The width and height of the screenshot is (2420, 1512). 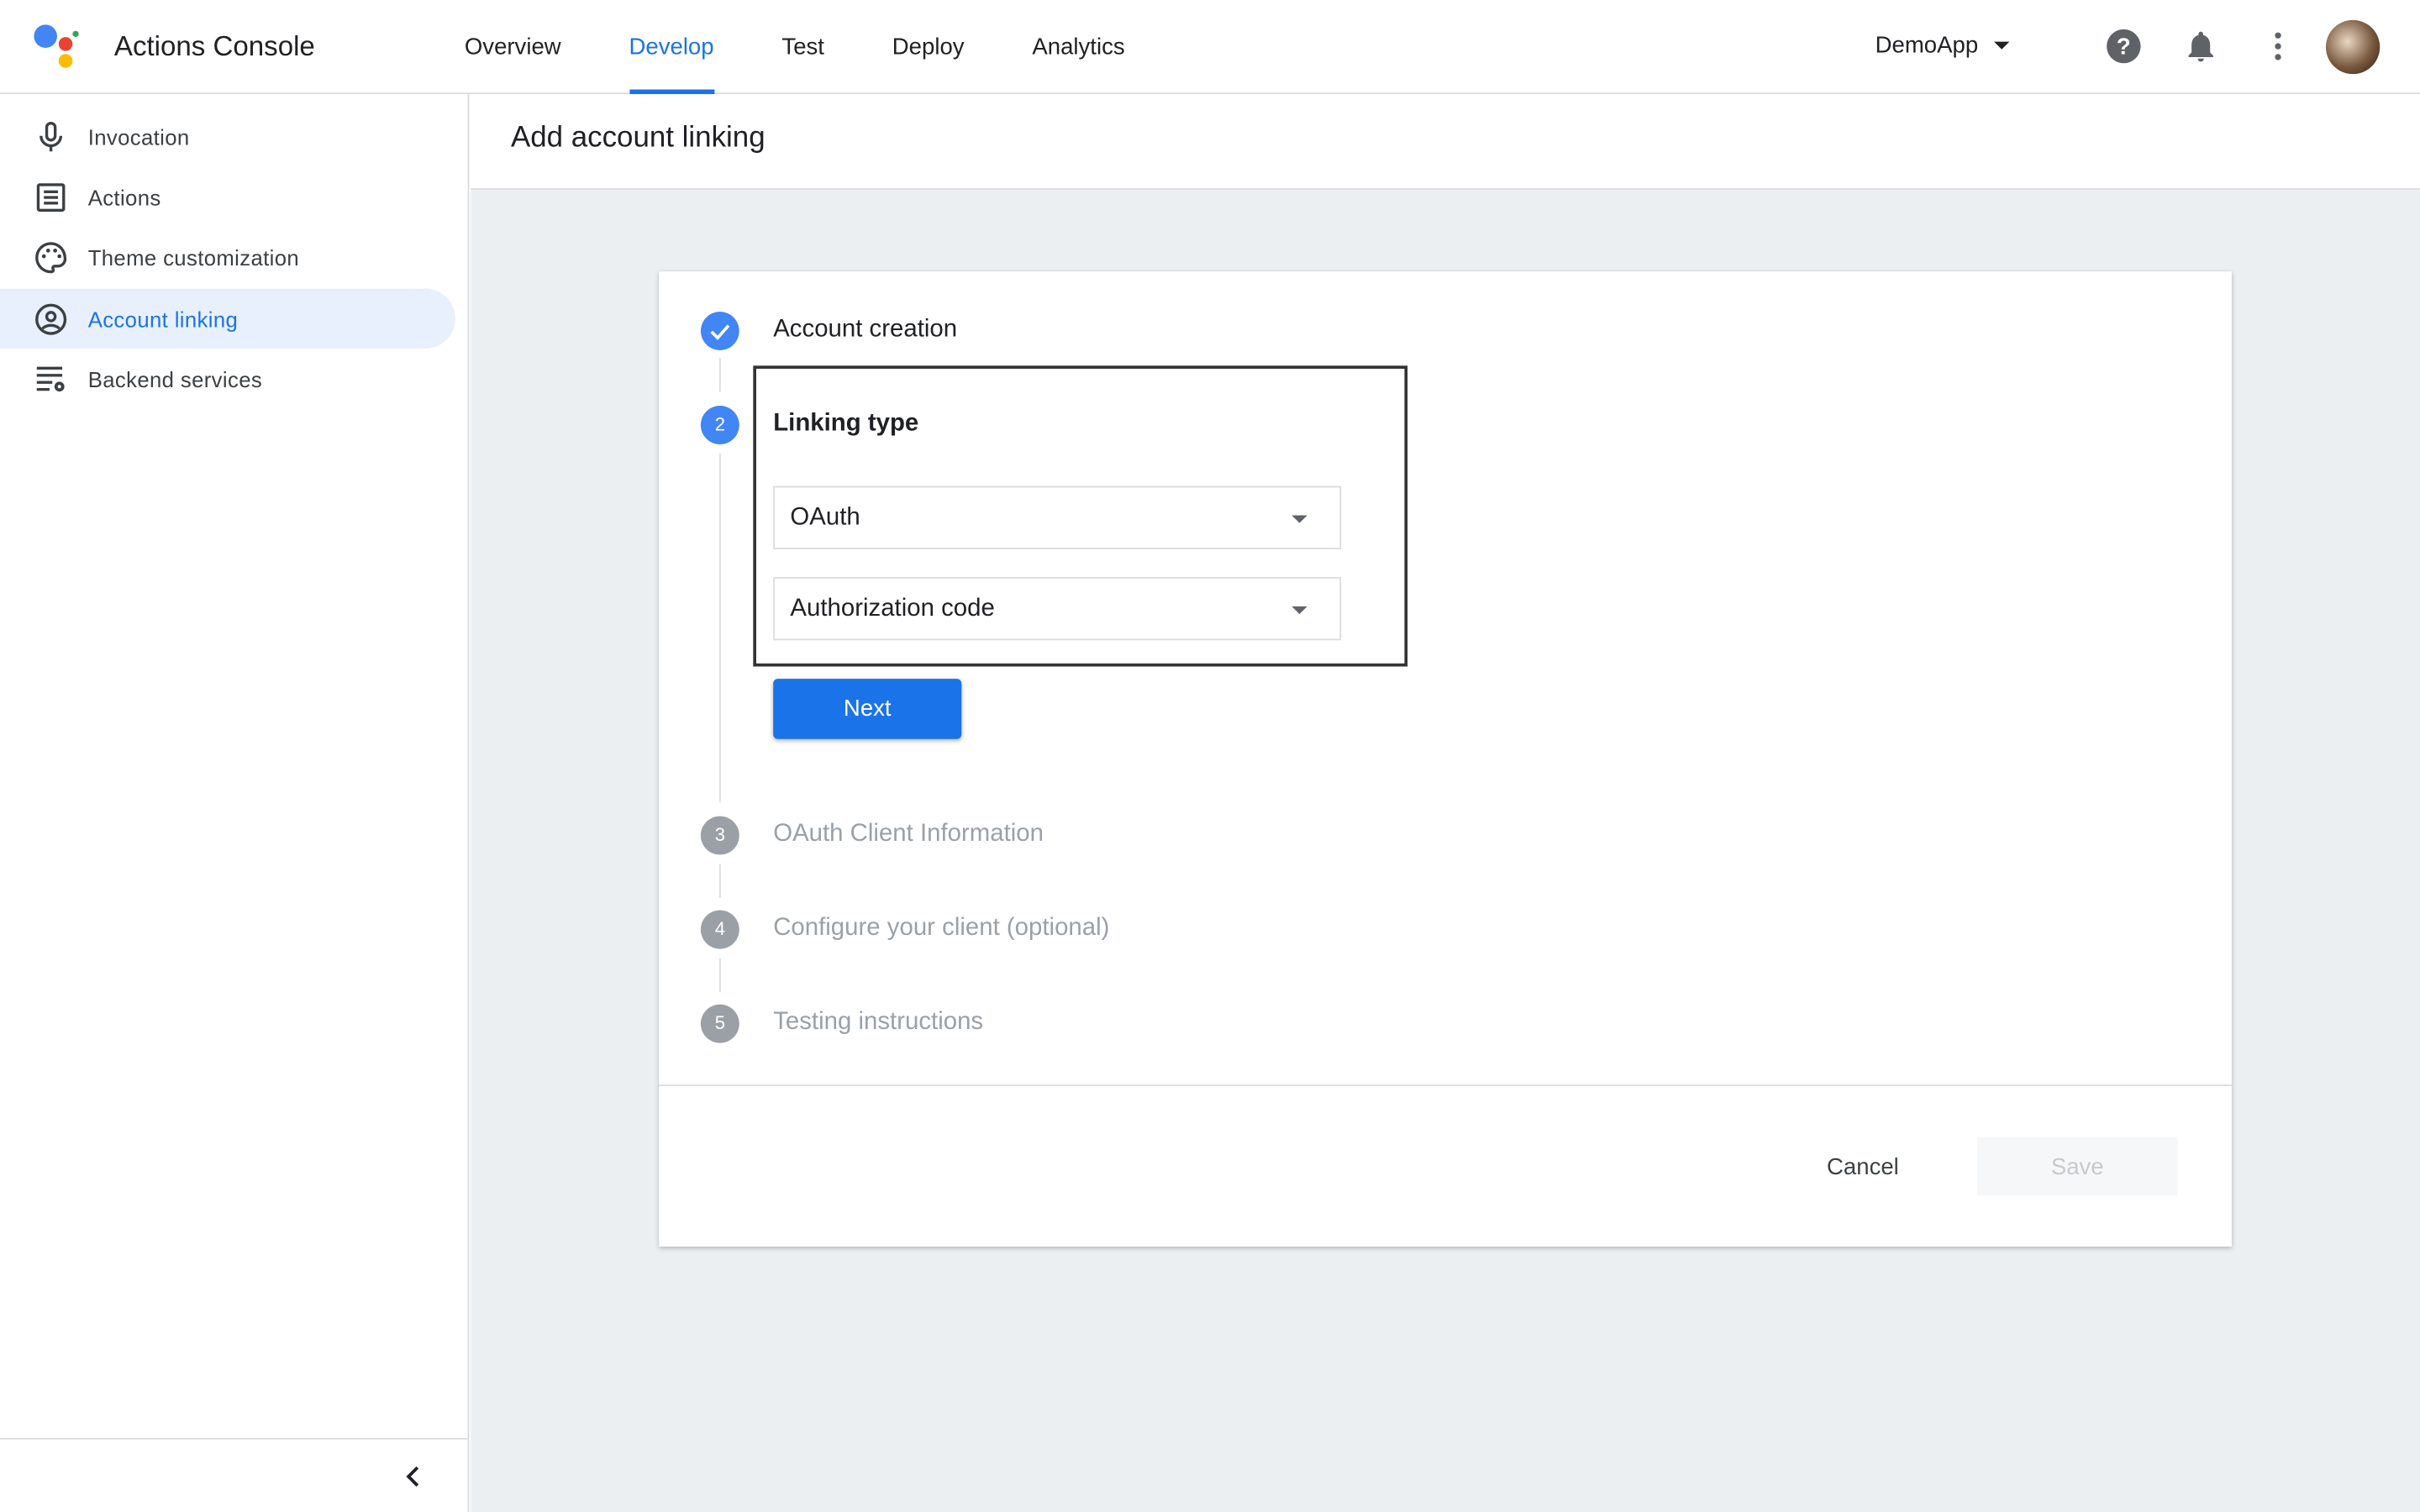 What do you see at coordinates (234, 1474) in the screenshot?
I see `sidebar-footer` at bounding box center [234, 1474].